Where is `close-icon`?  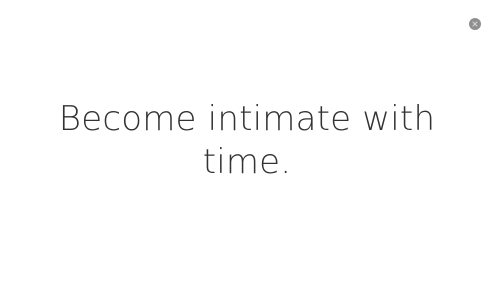
close-icon is located at coordinates (475, 24).